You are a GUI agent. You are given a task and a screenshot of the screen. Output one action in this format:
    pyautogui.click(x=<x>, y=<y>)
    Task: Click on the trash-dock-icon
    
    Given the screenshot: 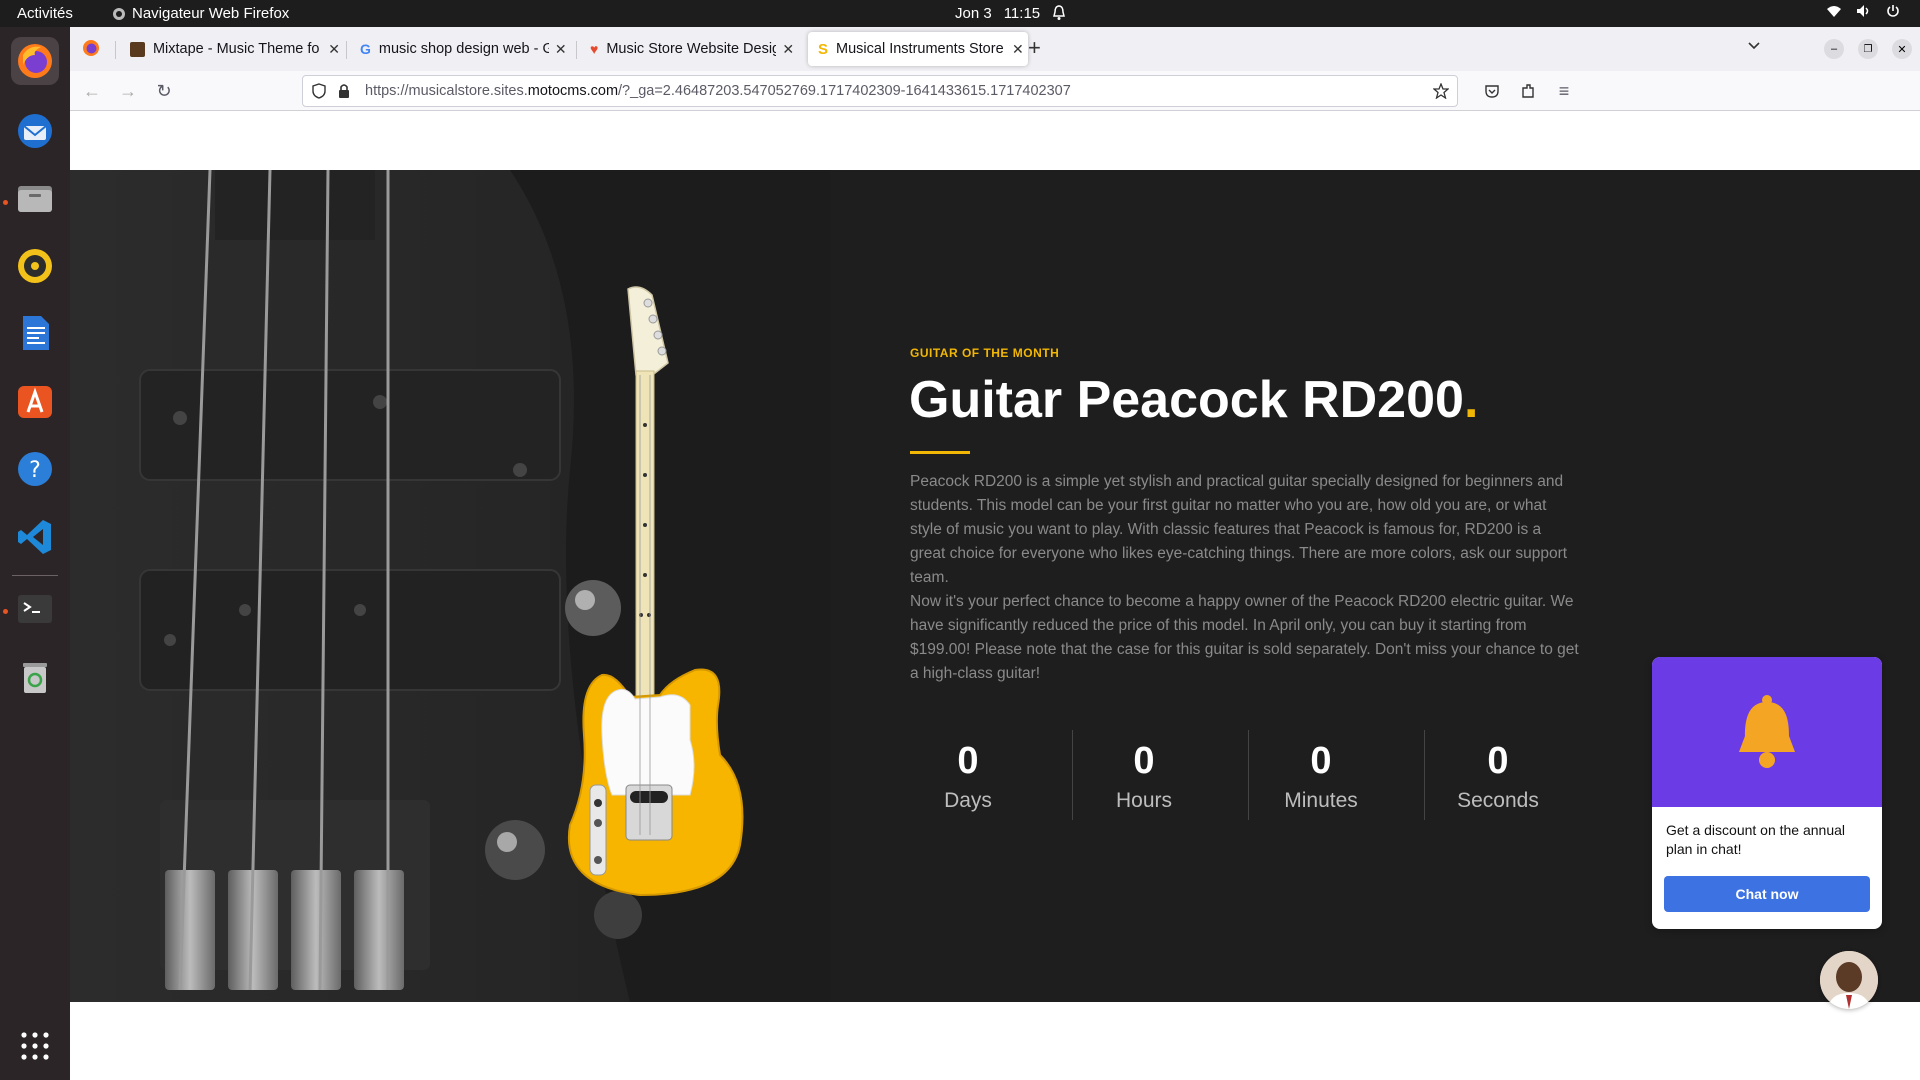 What is the action you would take?
    pyautogui.click(x=35, y=677)
    